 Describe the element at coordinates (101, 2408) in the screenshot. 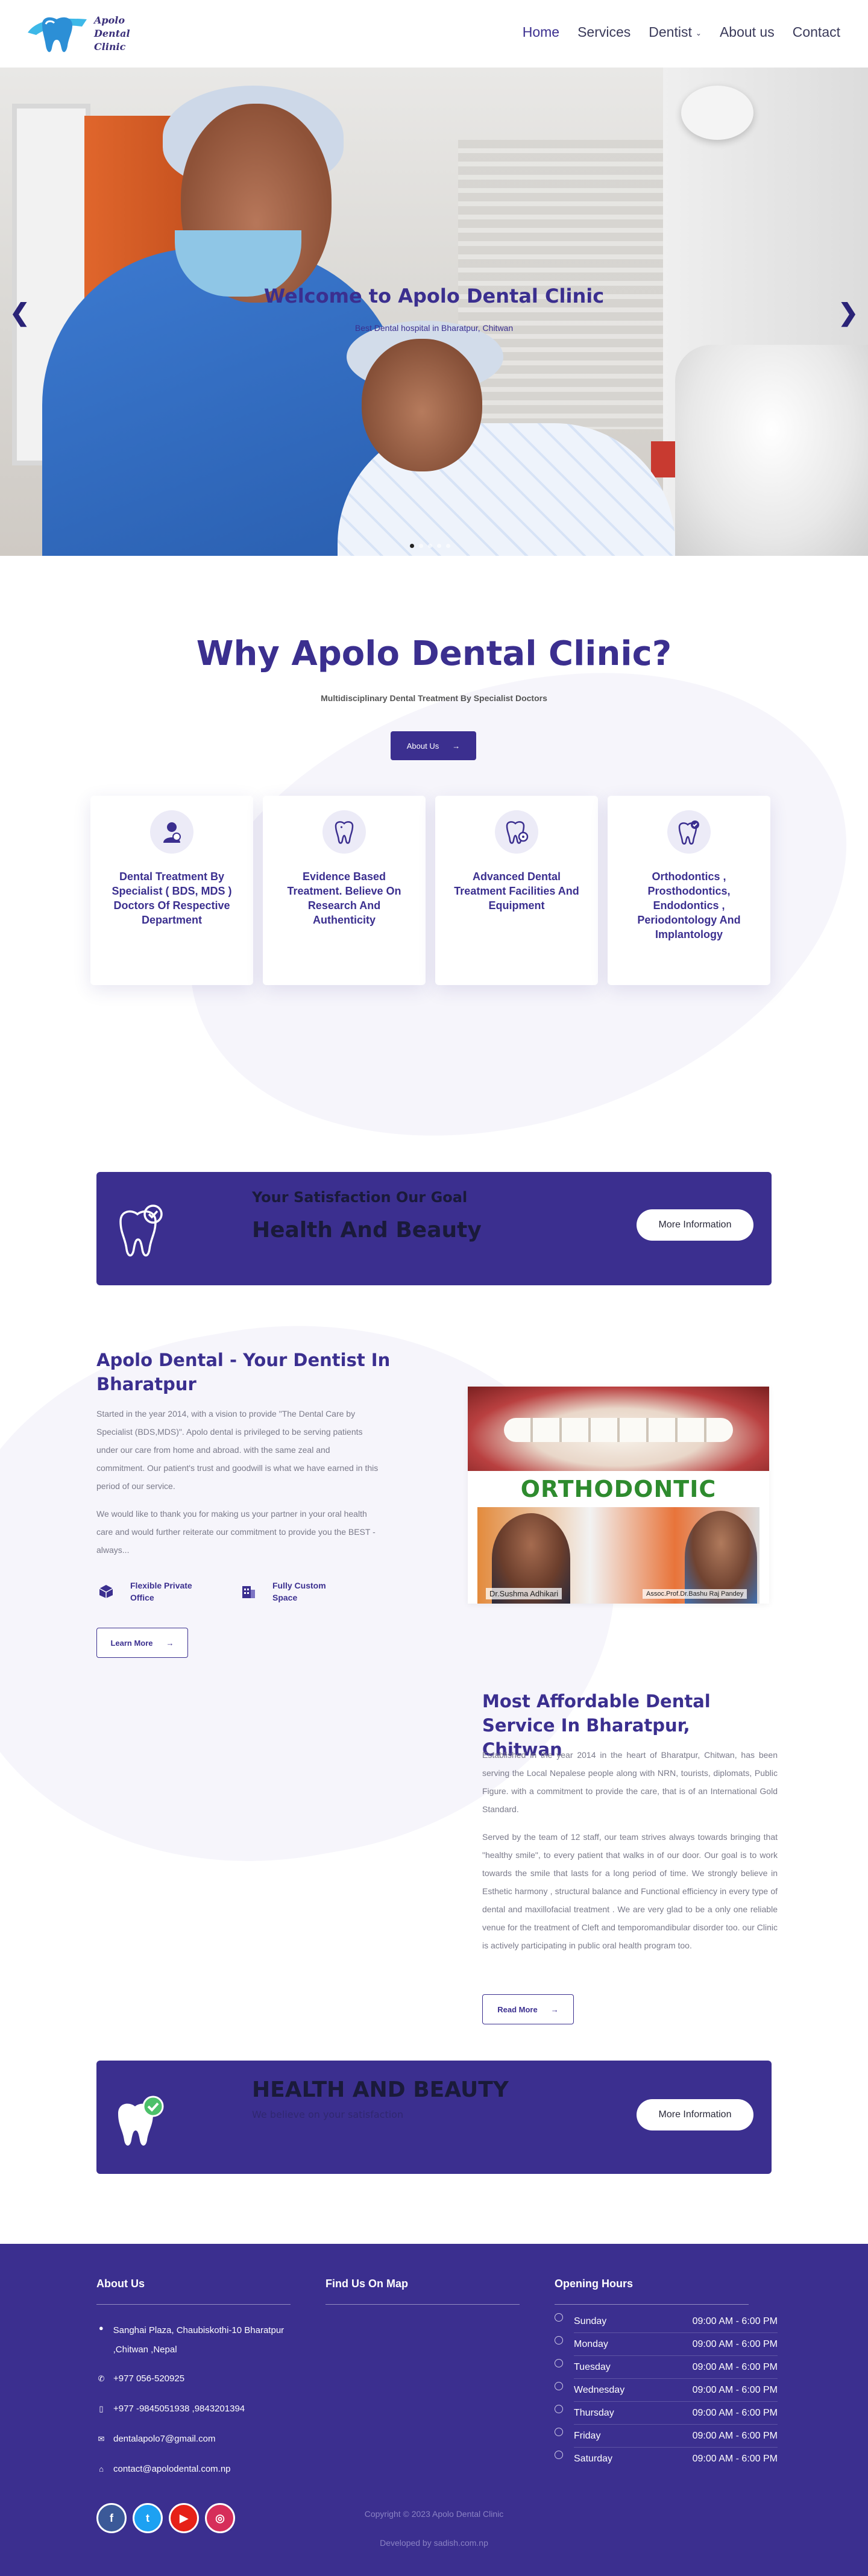

I see `mobile-icon: ▯` at that location.